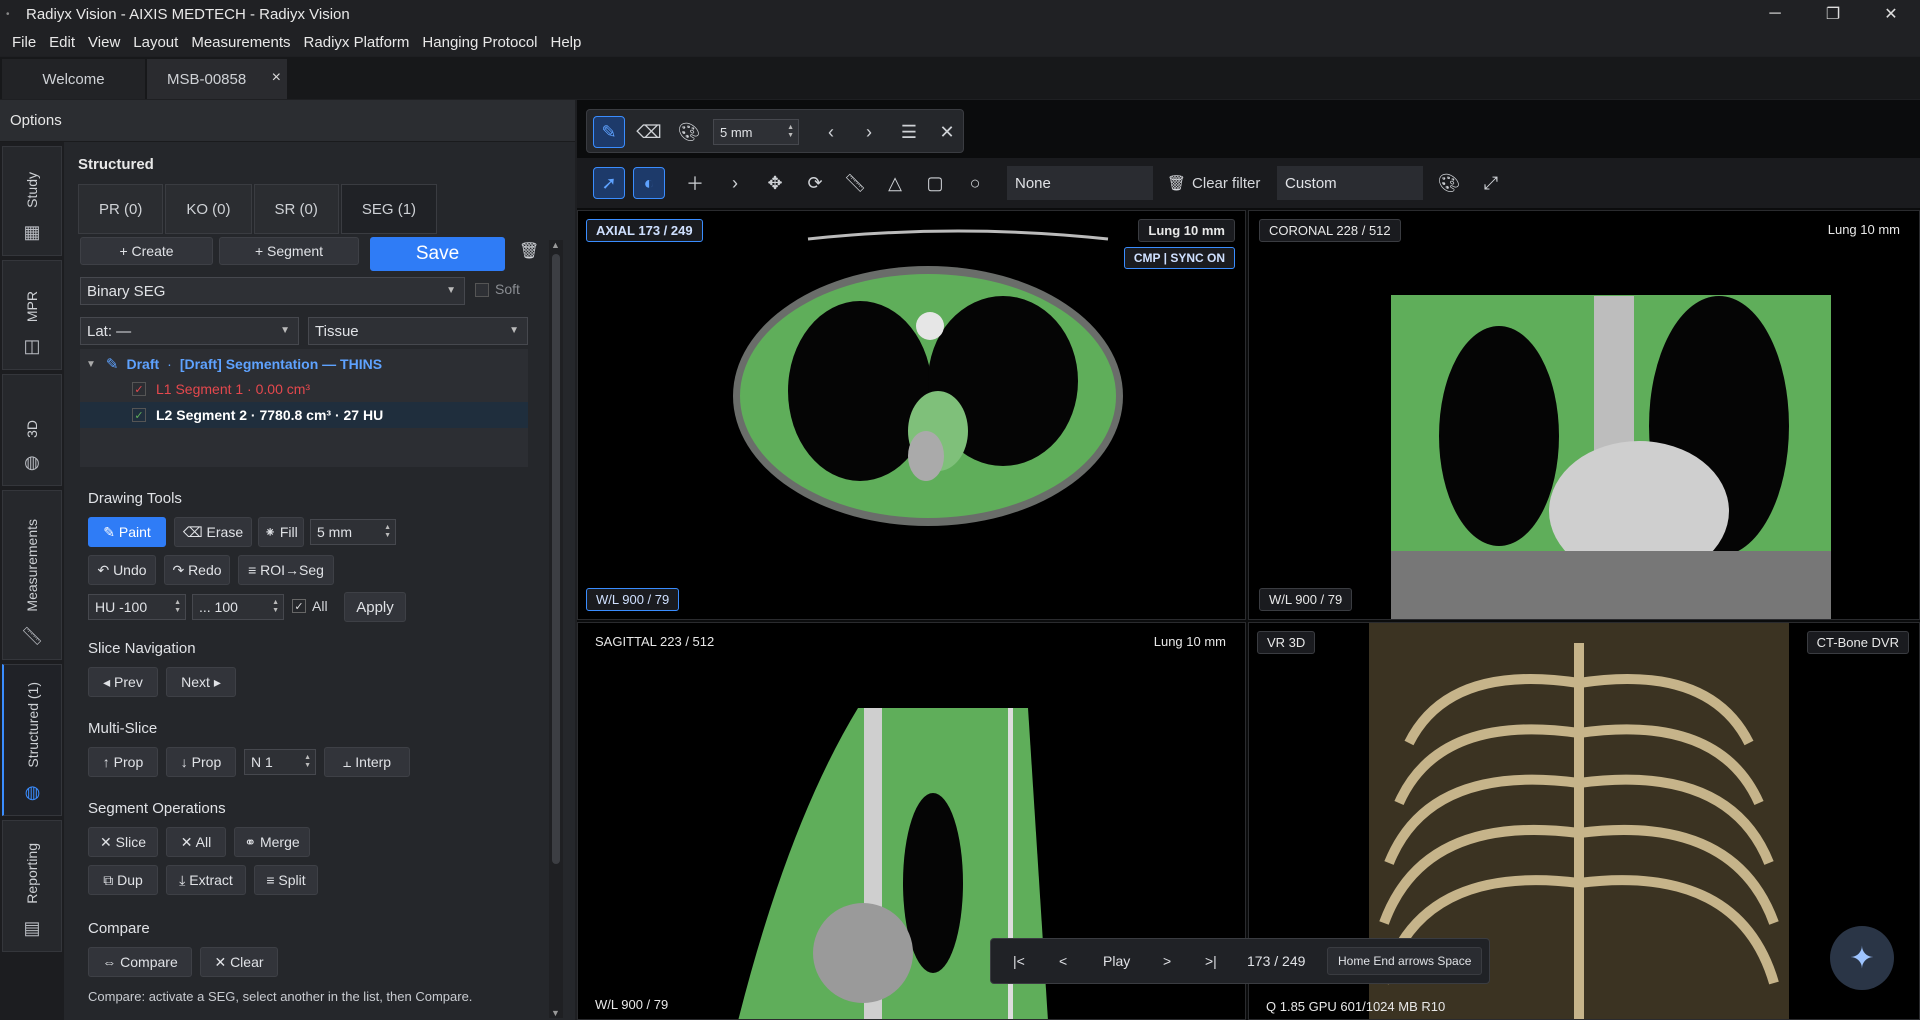  I want to click on segment-1-label: L1 Segment 1 · 0.00 cm³, so click(233, 389).